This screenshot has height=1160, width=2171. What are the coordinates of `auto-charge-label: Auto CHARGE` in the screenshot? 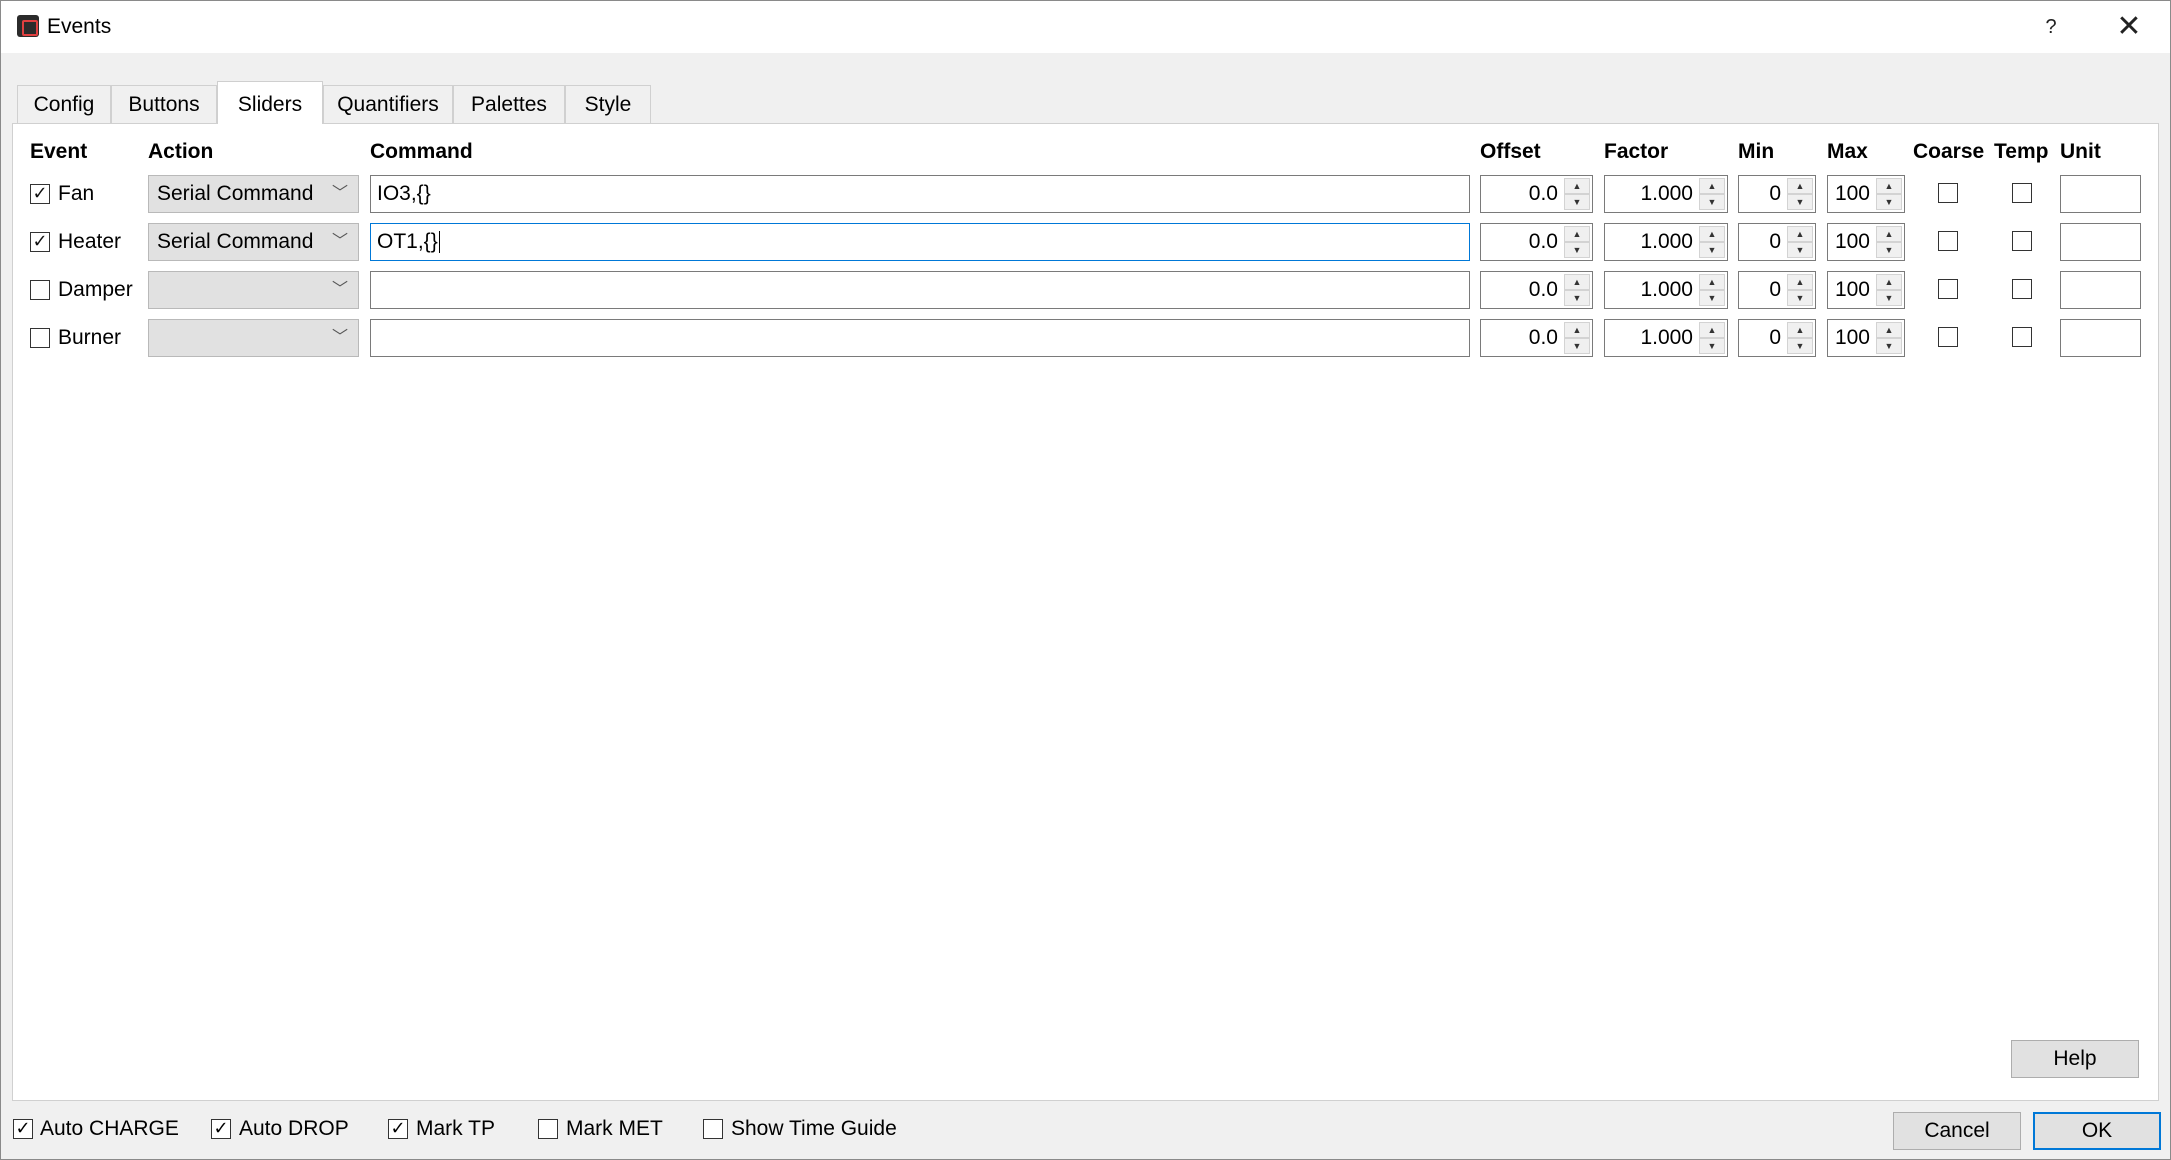 It's located at (109, 1128).